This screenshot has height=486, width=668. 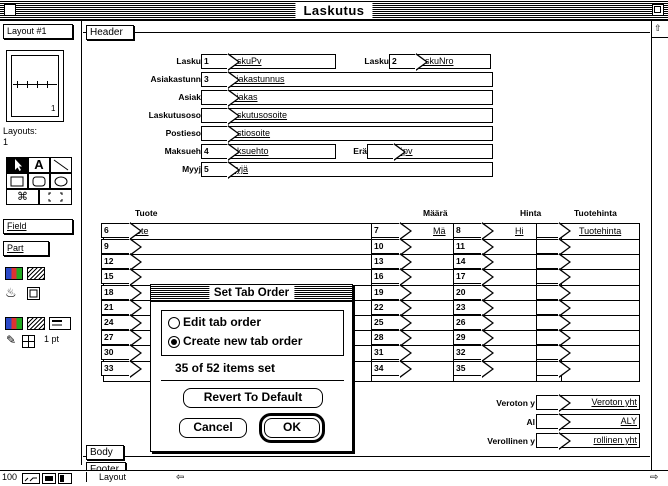 What do you see at coordinates (51, 339) in the screenshot?
I see `line-width-value: 1 pt` at bounding box center [51, 339].